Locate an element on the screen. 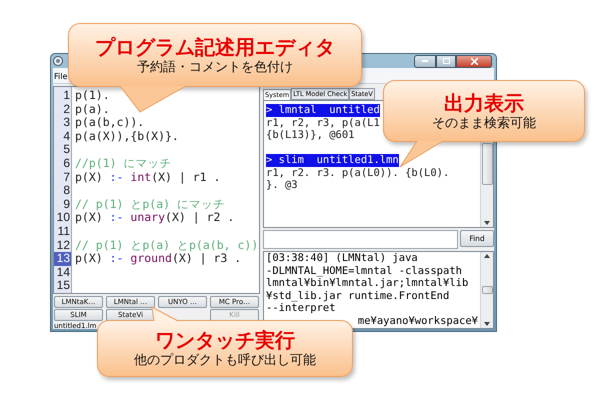 The width and height of the screenshot is (600, 400). maximize-icon is located at coordinates (446, 61).